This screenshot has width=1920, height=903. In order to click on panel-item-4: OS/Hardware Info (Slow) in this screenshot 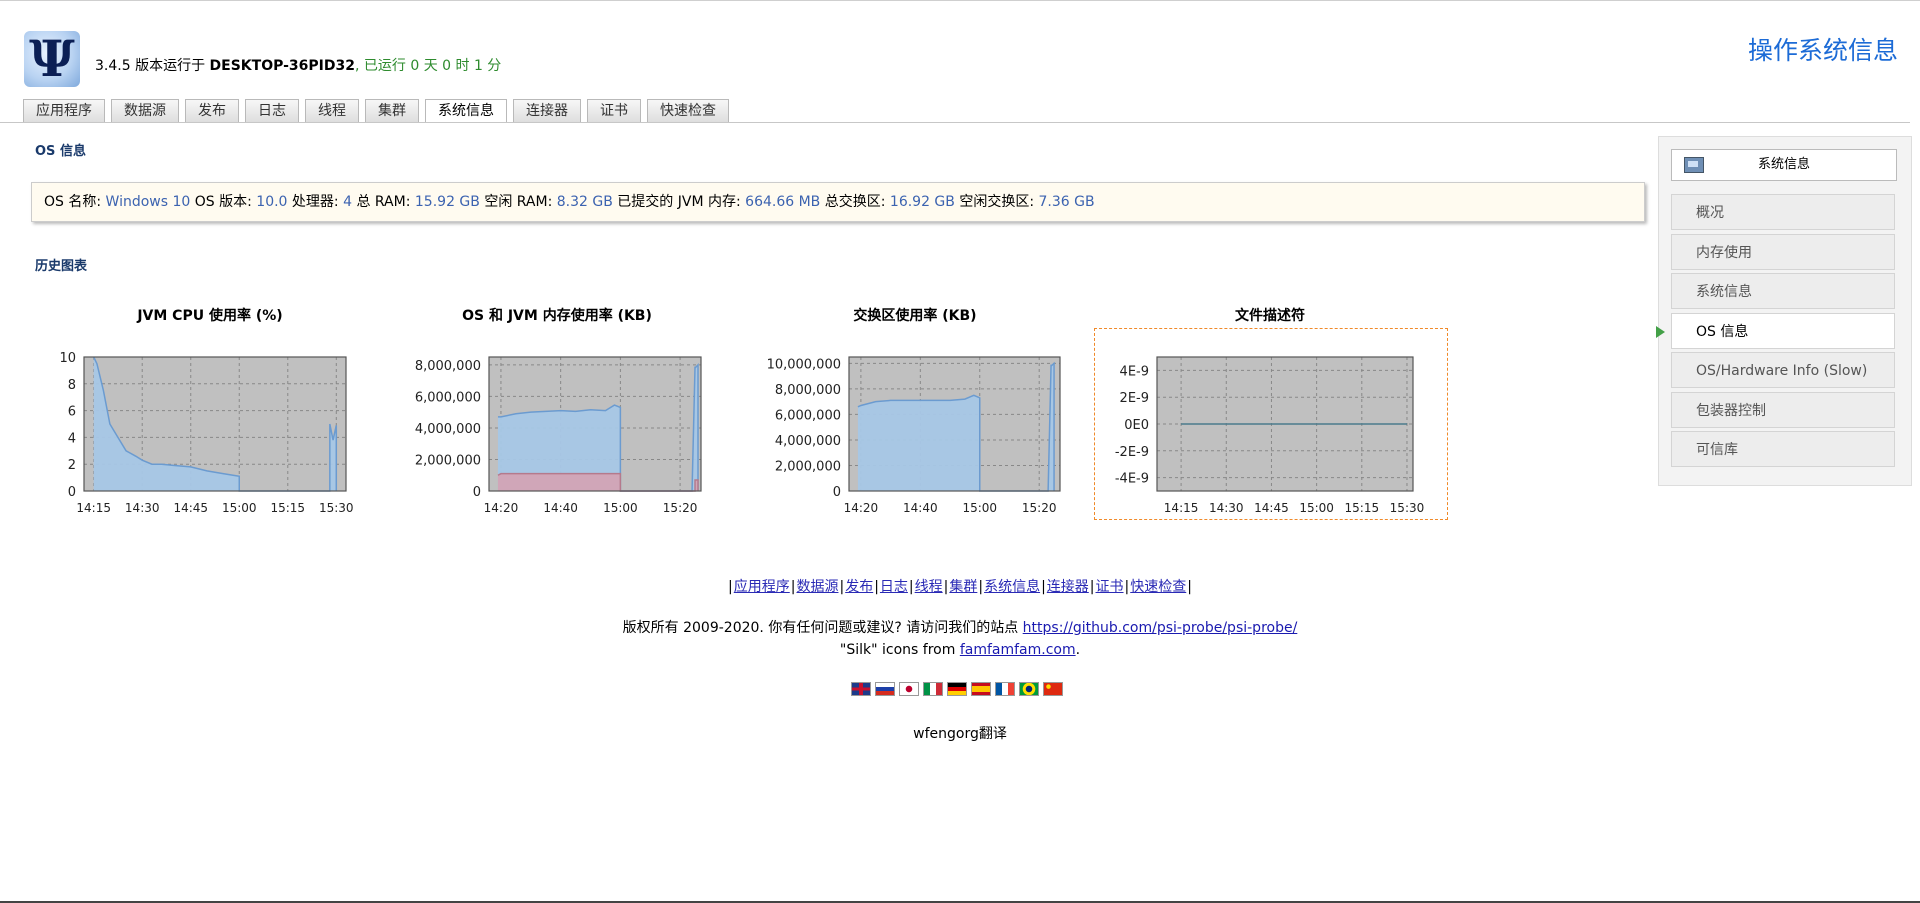, I will do `click(1783, 370)`.